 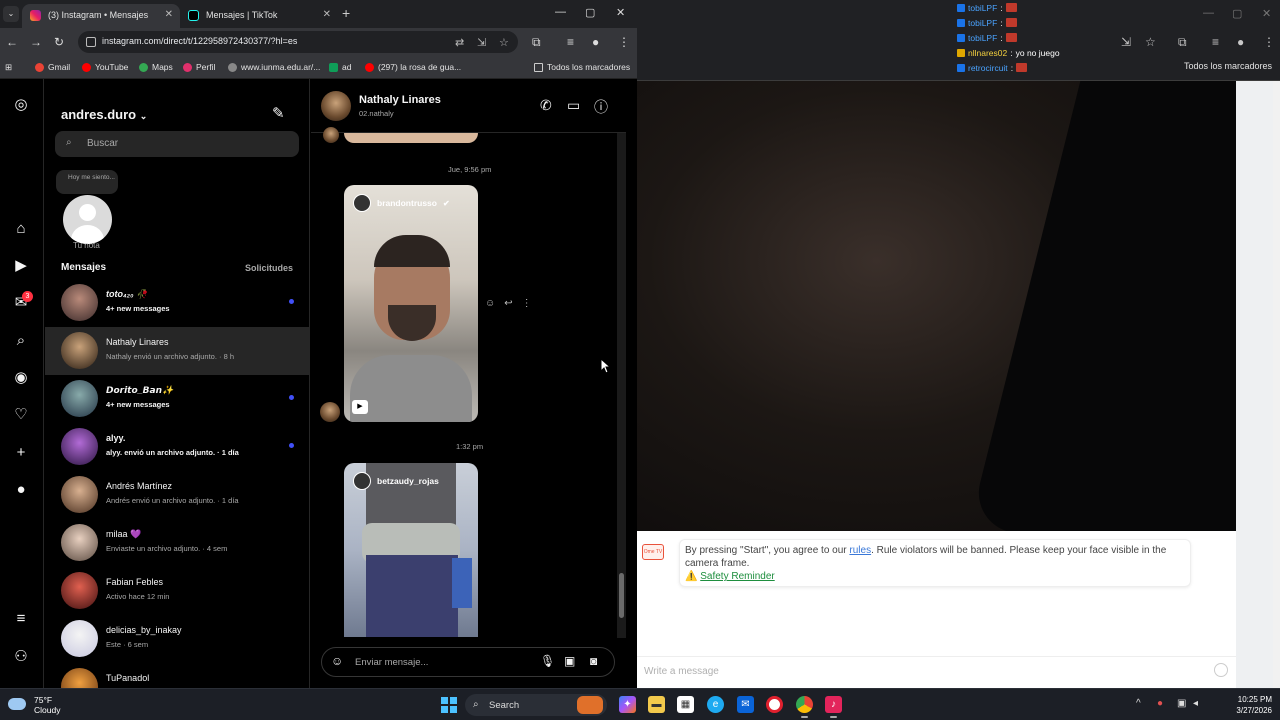 I want to click on all-bookmarks: Todos los marcadores, so click(x=582, y=67).